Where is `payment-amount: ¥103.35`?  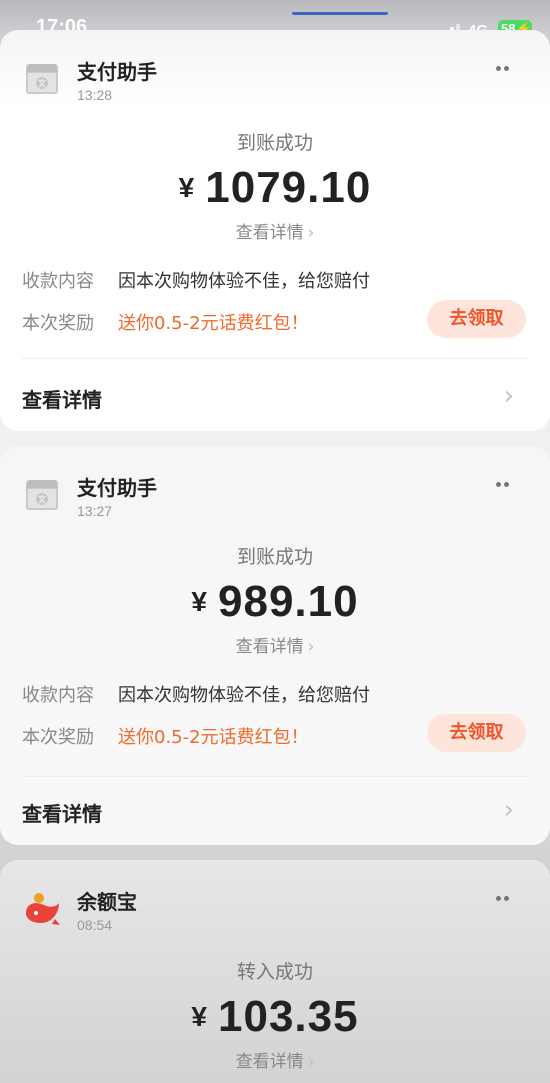 payment-amount: ¥103.35 is located at coordinates (275, 1017).